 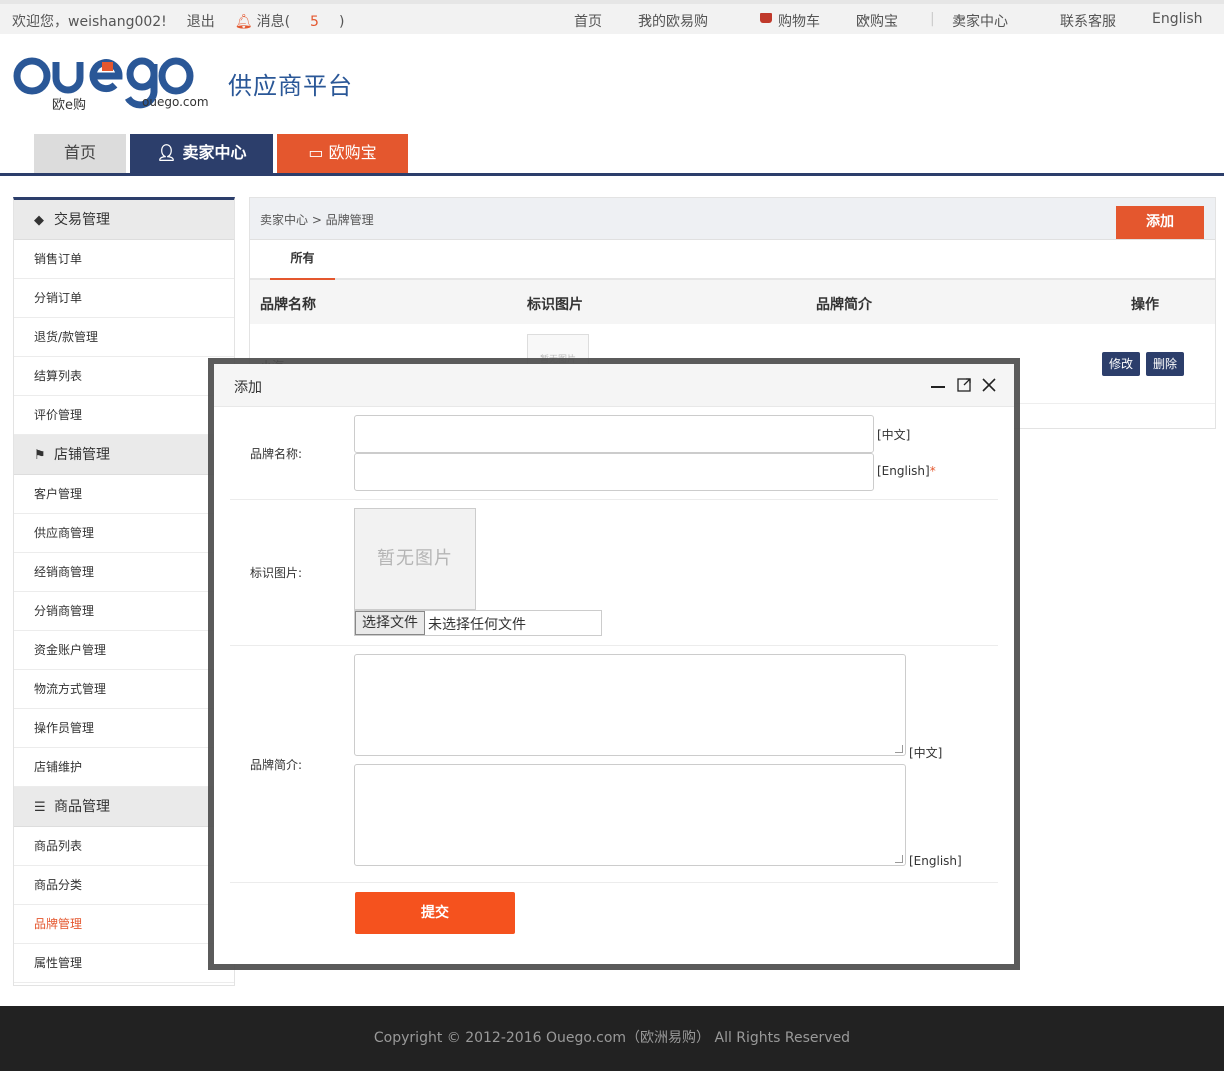 What do you see at coordinates (175, 102) in the screenshot?
I see `logo-domain-text: ouego.com` at bounding box center [175, 102].